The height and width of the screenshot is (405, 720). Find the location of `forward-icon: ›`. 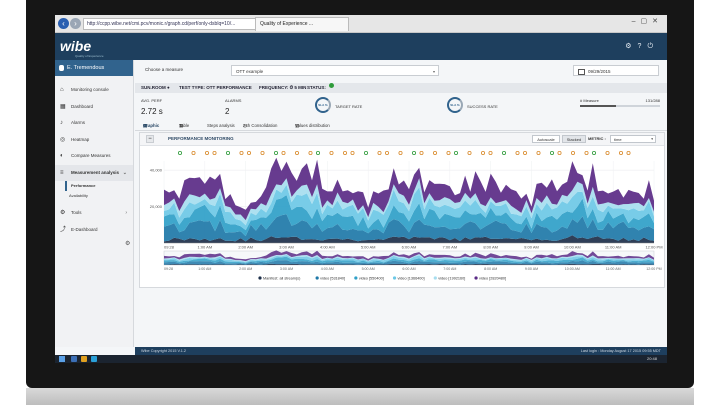

forward-icon: › is located at coordinates (75, 23).